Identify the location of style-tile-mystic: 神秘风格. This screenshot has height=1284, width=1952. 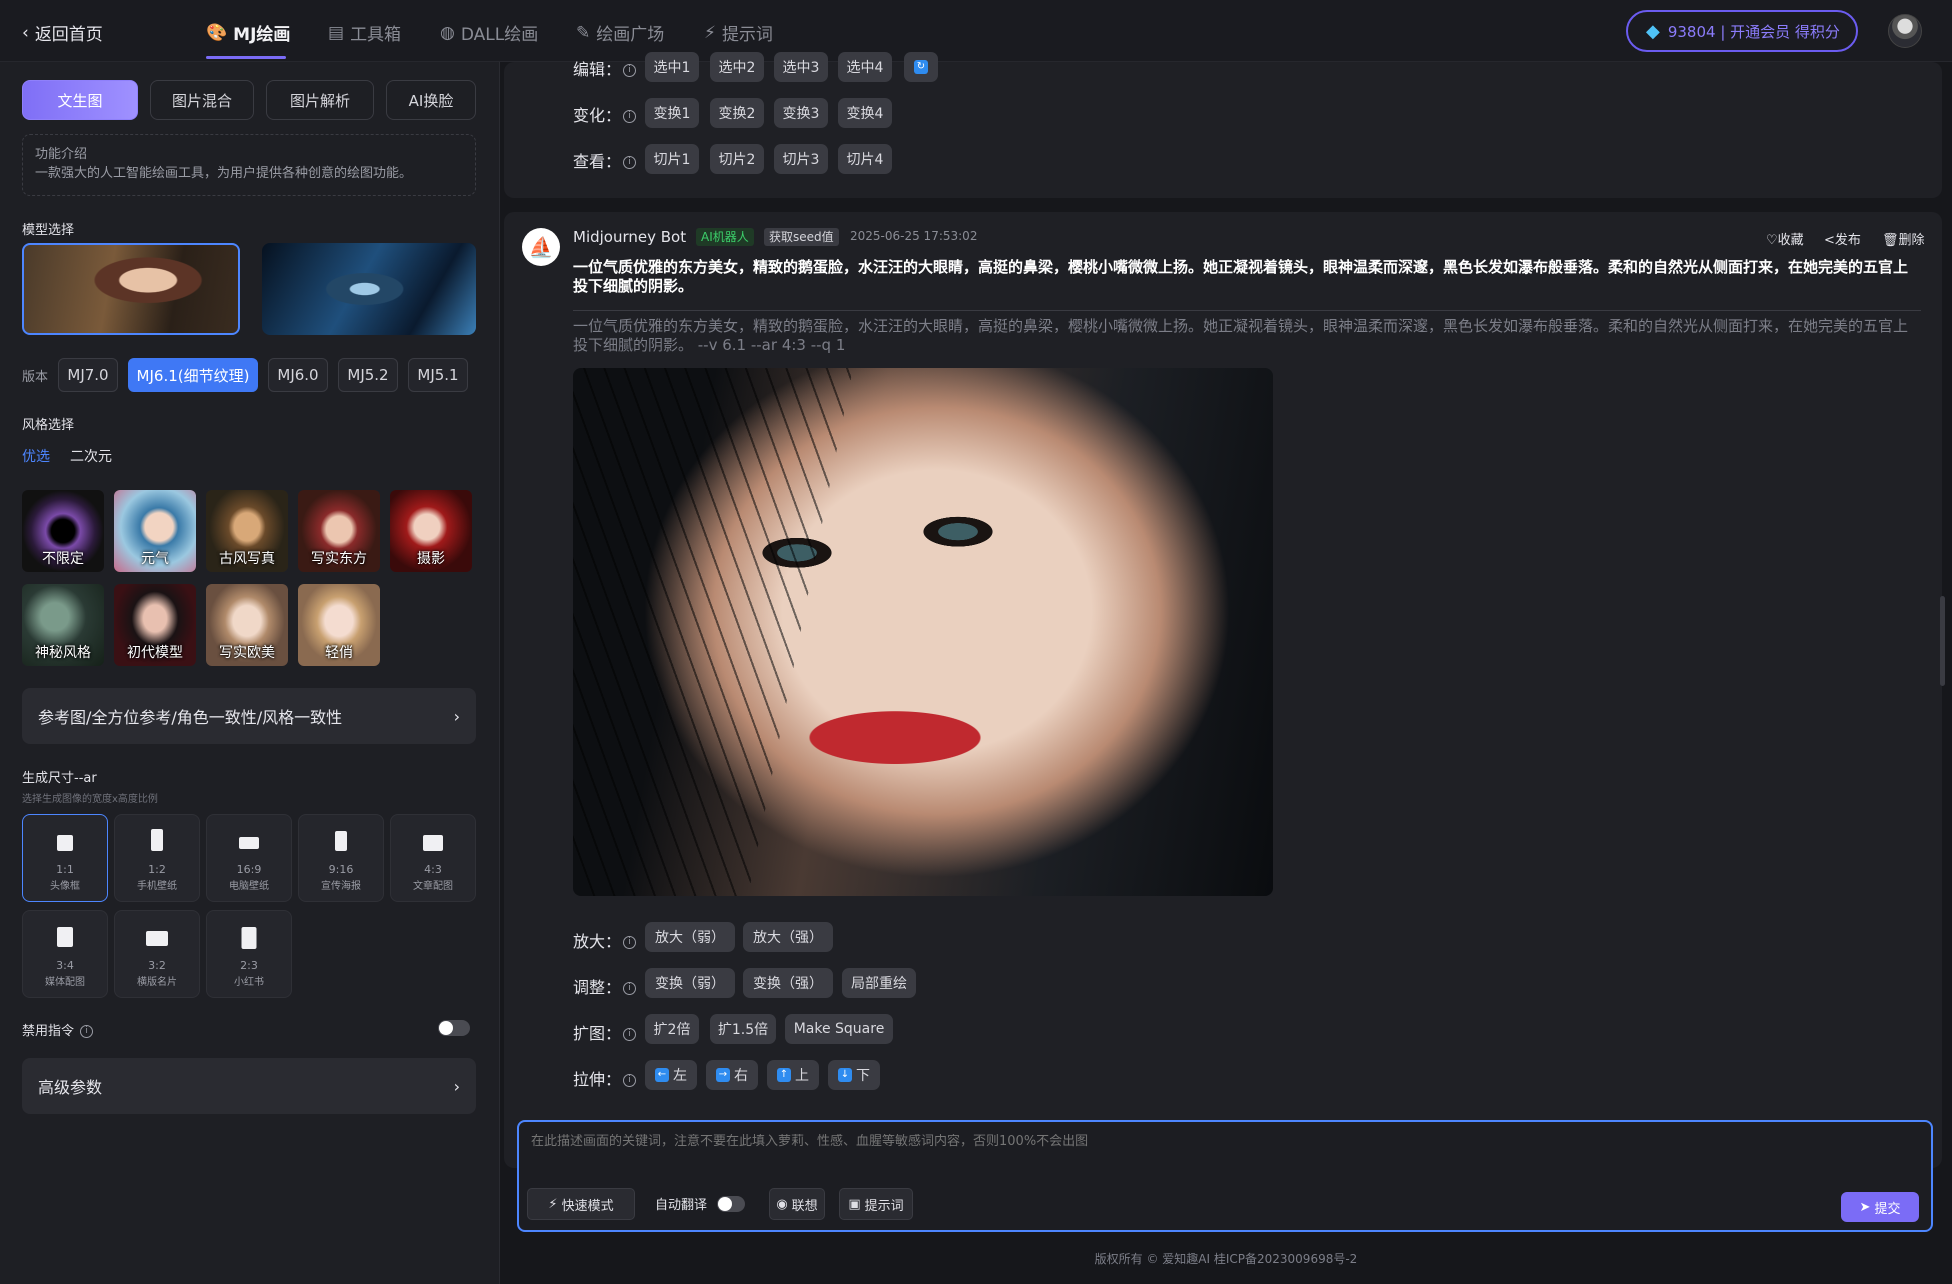
(63, 625).